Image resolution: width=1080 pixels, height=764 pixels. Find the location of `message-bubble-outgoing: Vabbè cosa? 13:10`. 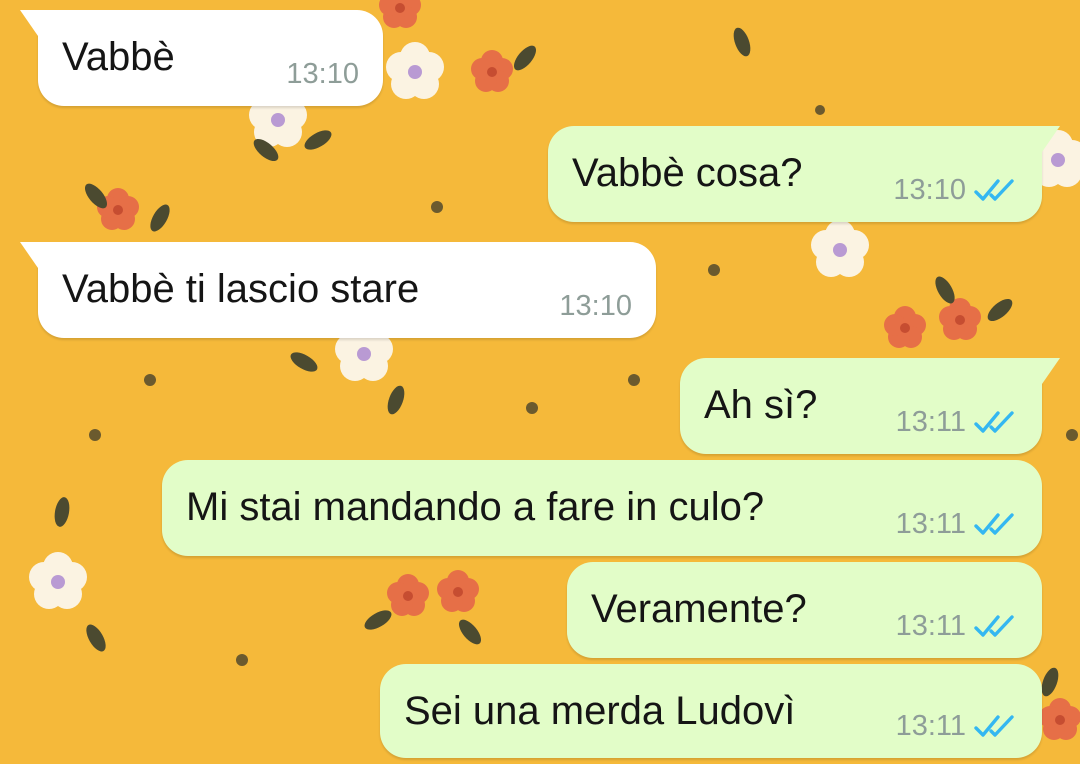

message-bubble-outgoing: Vabbè cosa? 13:10 is located at coordinates (804, 174).